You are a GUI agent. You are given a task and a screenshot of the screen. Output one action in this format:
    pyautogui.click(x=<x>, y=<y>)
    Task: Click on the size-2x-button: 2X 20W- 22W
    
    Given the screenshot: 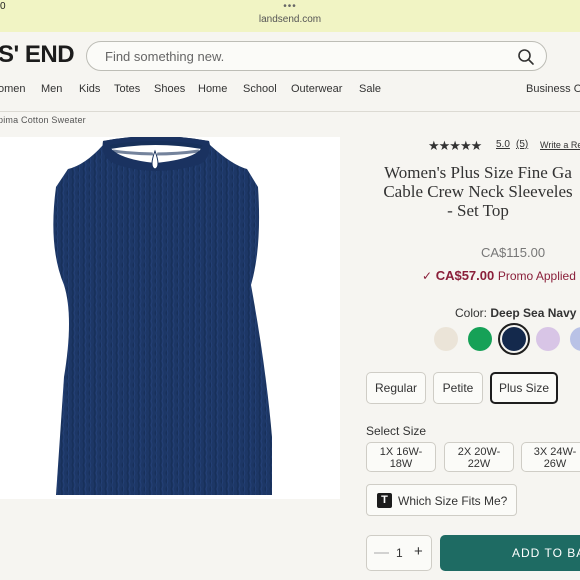 What is the action you would take?
    pyautogui.click(x=479, y=457)
    